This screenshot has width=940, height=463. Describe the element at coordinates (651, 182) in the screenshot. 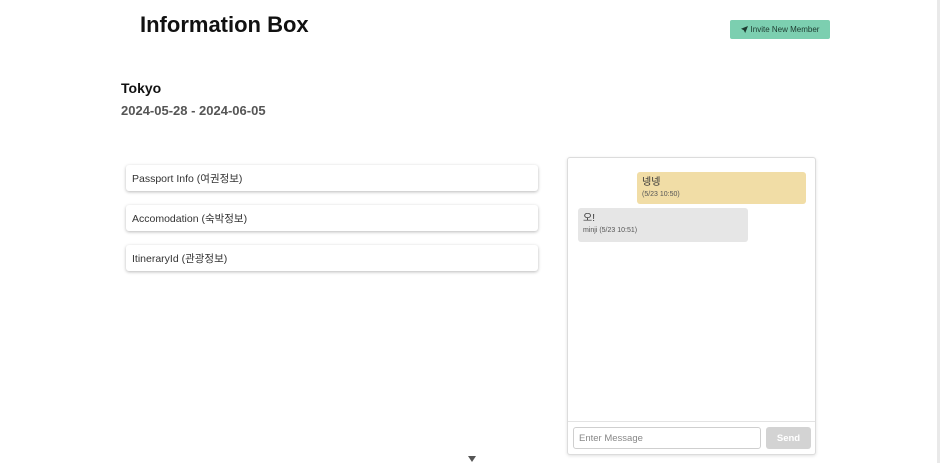

I see `message-text: 넹넹` at that location.